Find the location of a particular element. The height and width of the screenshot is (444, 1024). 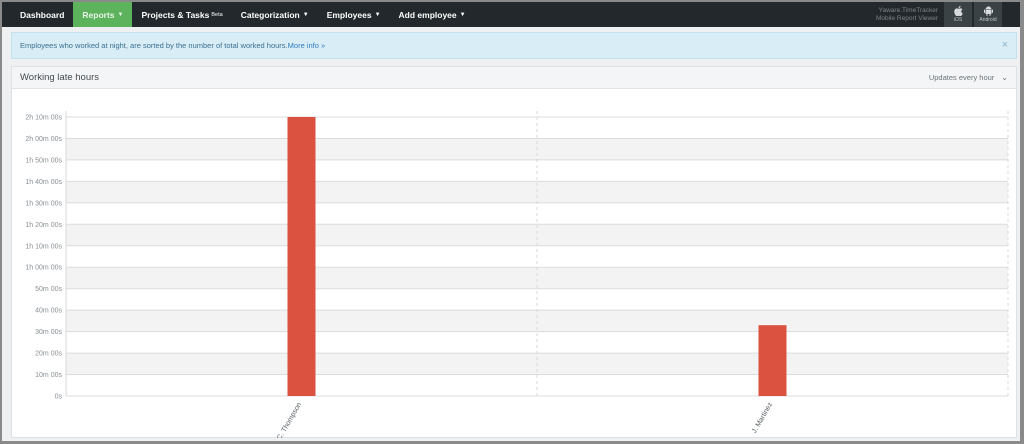

mobile-viewer-brand: Yaware.TimeTracker Mobile Report Viewer is located at coordinates (910, 14).